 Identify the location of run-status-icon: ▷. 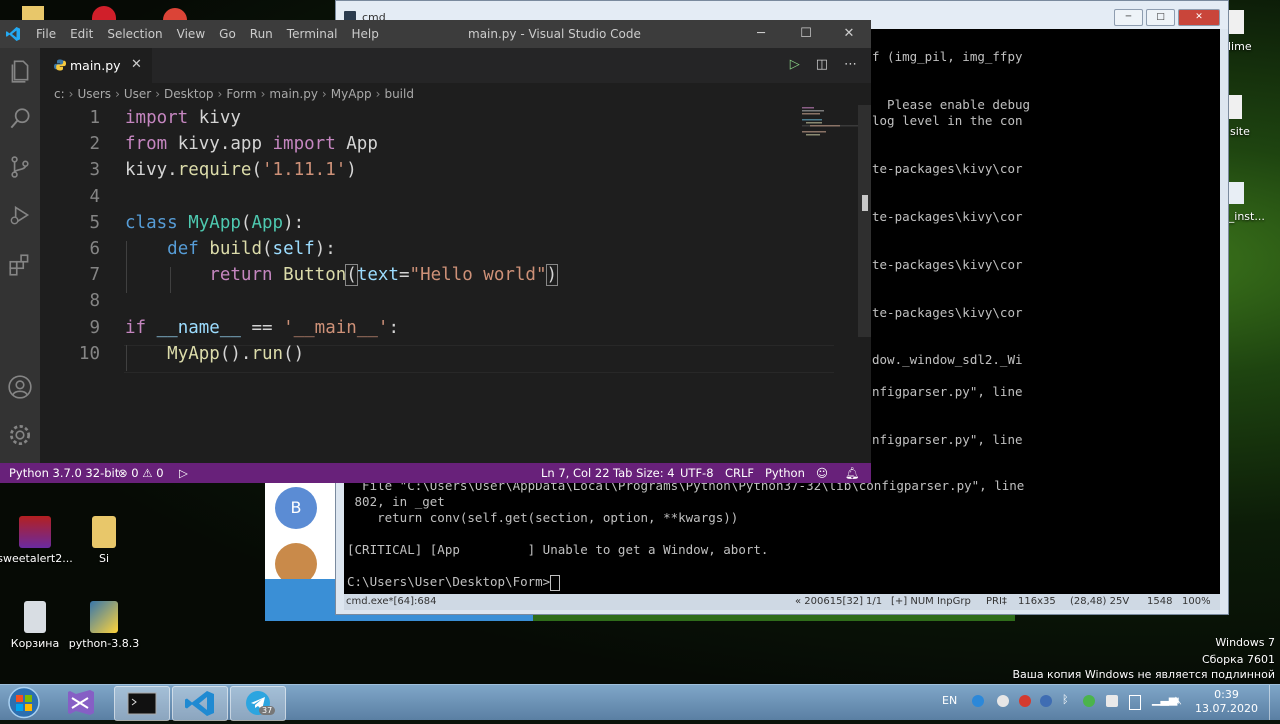
(183, 473).